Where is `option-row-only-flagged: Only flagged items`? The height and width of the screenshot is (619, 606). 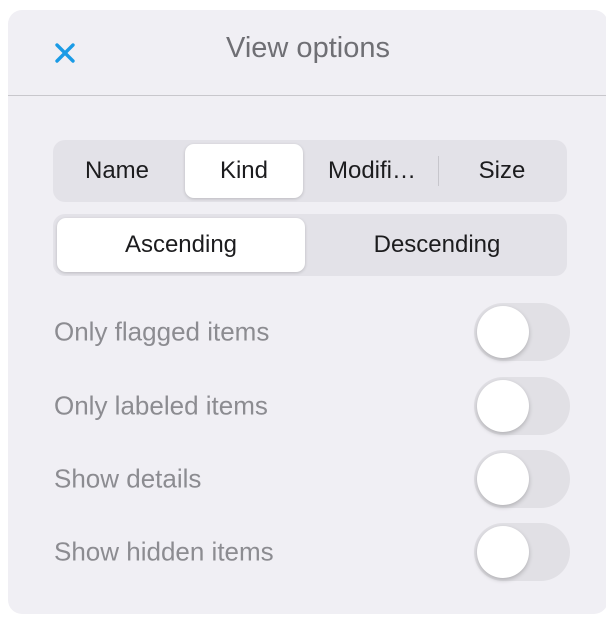
option-row-only-flagged: Only flagged items is located at coordinates (312, 332).